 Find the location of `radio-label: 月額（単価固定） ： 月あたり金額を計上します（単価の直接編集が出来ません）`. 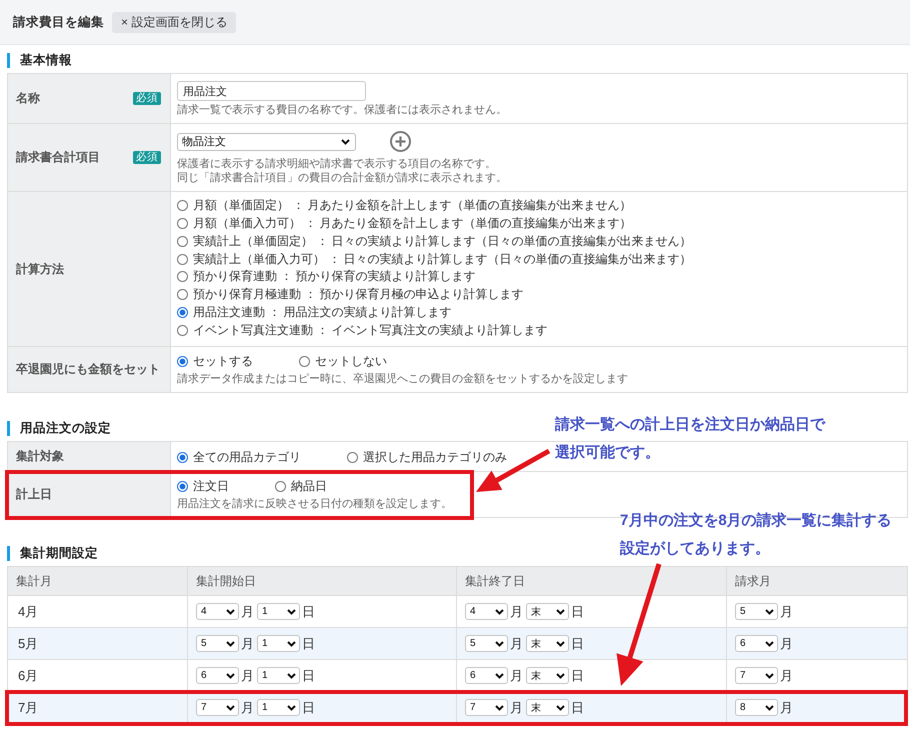

radio-label: 月額（単価固定） ： 月あたり金額を計上します（単価の直接編集が出来ません） is located at coordinates (412, 206).